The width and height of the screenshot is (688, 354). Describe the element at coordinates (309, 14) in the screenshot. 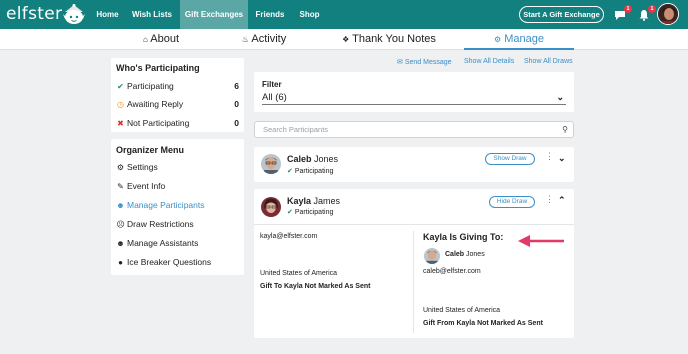

I see `nav-shop: Shop` at that location.